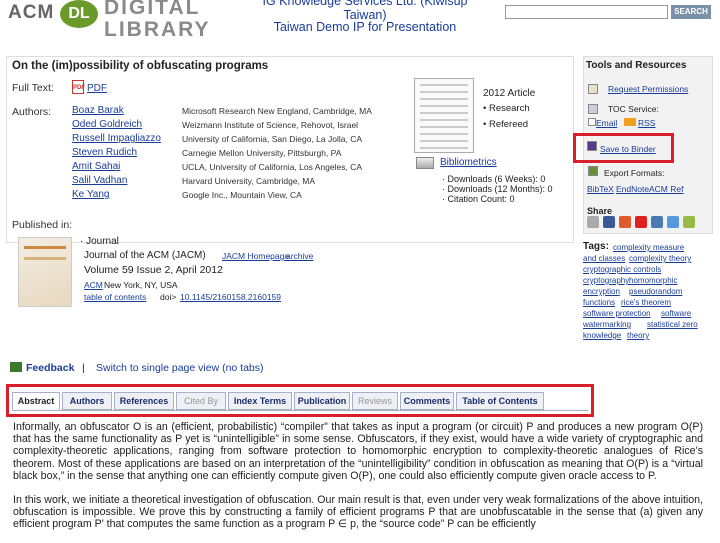 This screenshot has height=543, width=720. Describe the element at coordinates (468, 162) in the screenshot. I see `bibliometrics-link: Bibliometrics` at that location.